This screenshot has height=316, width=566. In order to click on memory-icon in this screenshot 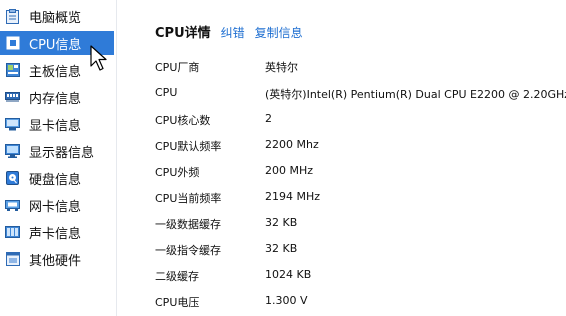, I will do `click(12, 97)`.